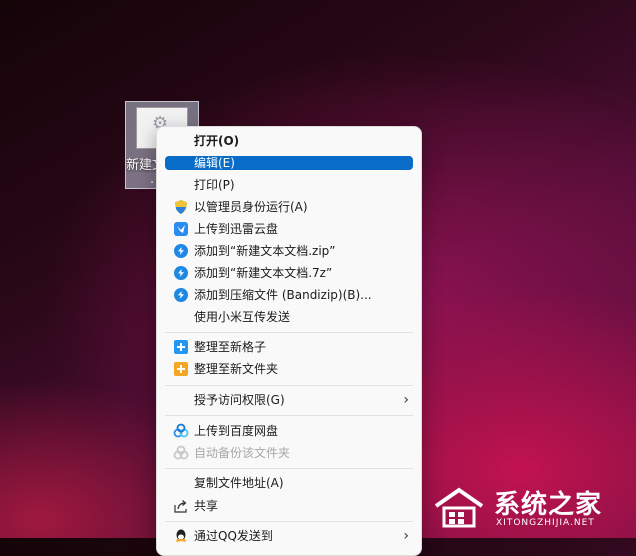 This screenshot has height=556, width=636. I want to click on desktop-file-label-line2: ., so click(152, 179).